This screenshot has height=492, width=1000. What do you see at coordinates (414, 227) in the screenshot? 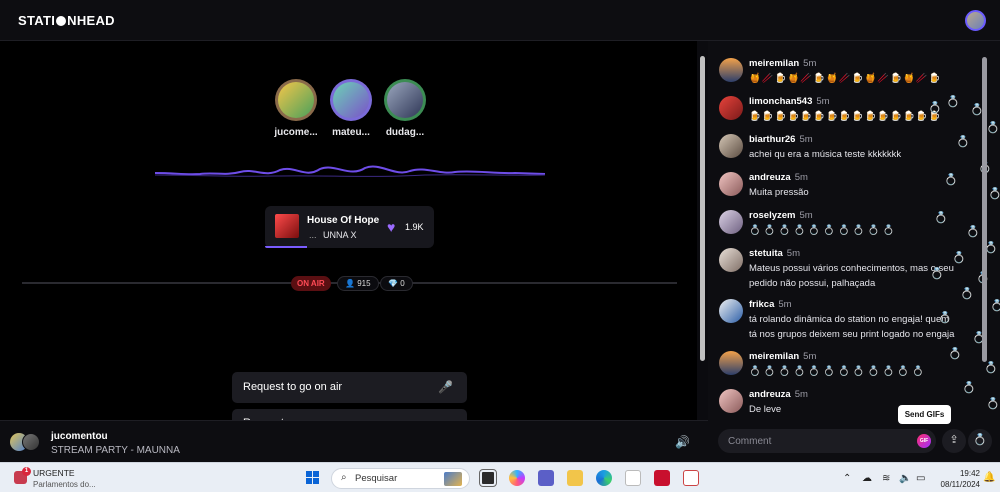
I see `like-count: 1.9K` at bounding box center [414, 227].